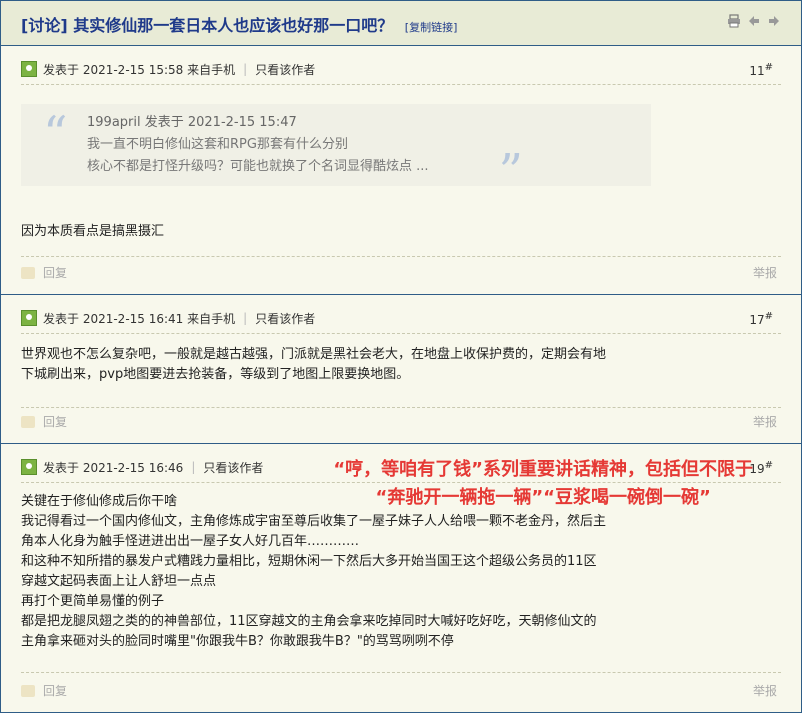 This screenshot has height=713, width=802. I want to click on quote-author: 199april 发表于 2021-2-15 15:47, so click(192, 122).